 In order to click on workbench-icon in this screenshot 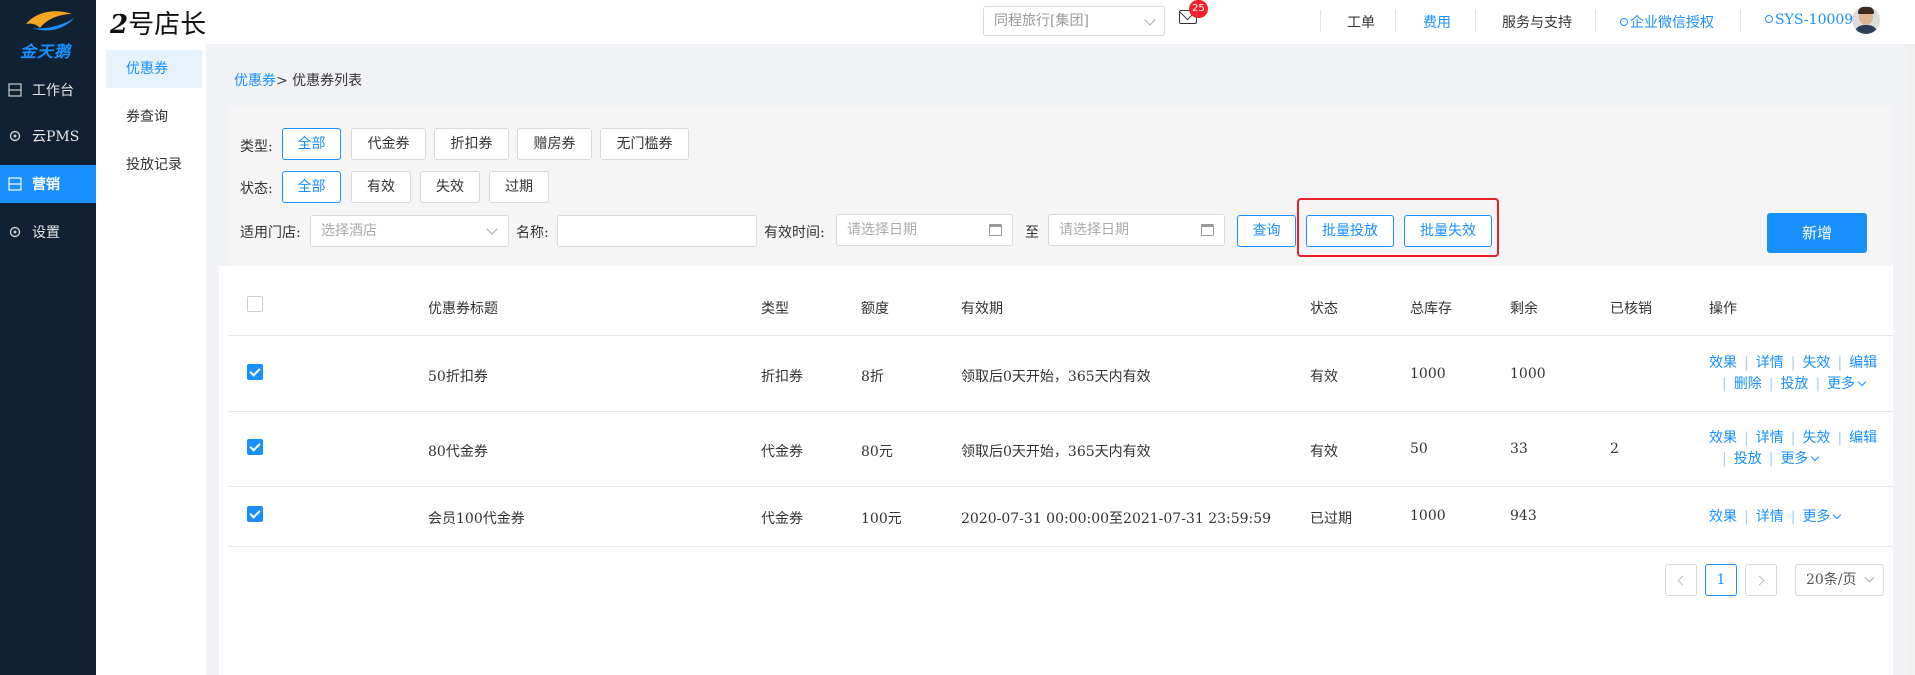, I will do `click(15, 90)`.